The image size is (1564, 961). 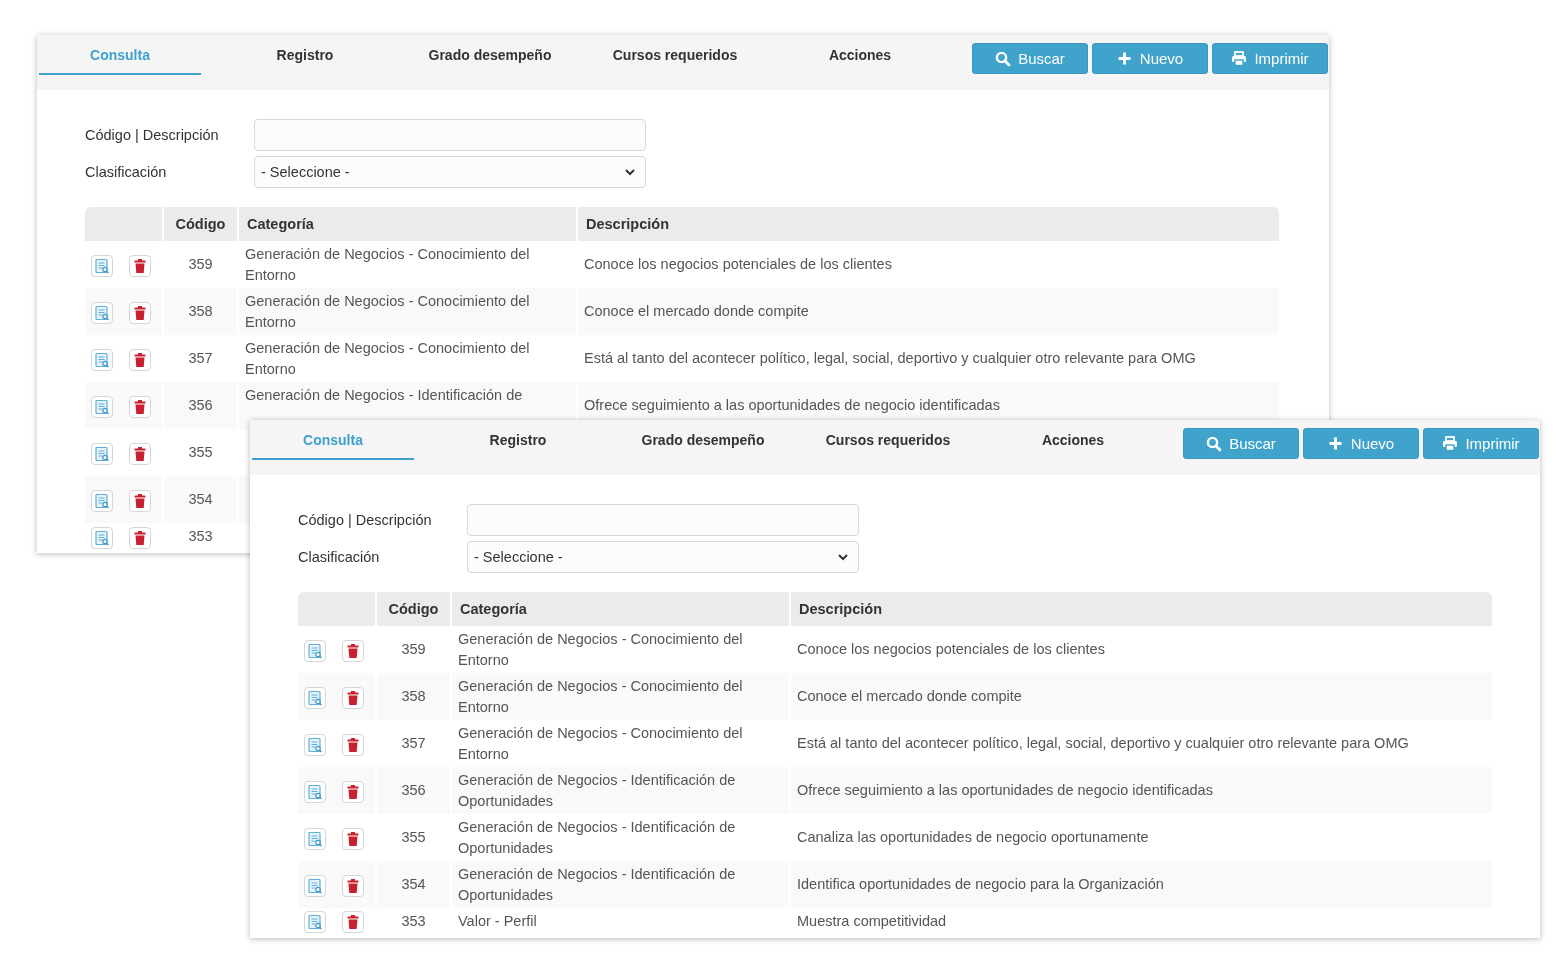 I want to click on category-cell: Generación de Negocios - Identificación de, so click(x=384, y=394).